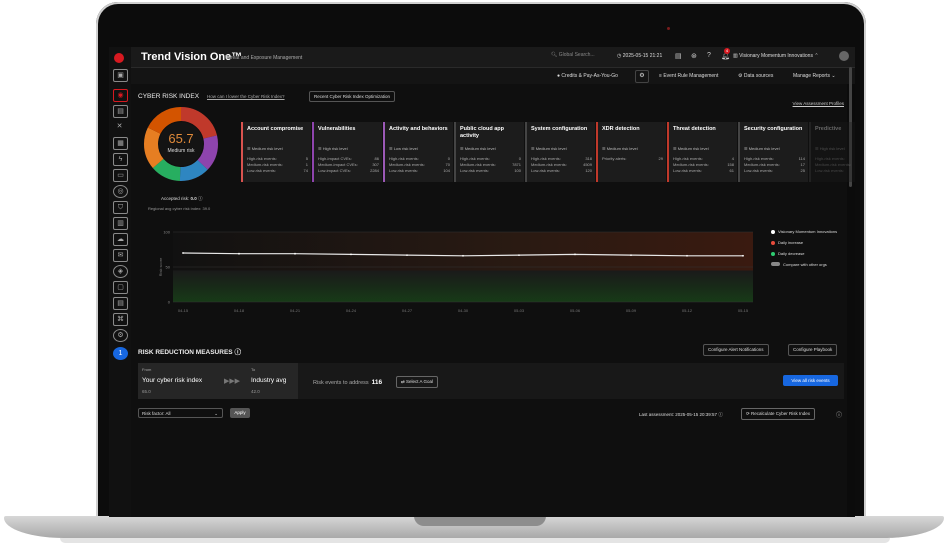  Describe the element at coordinates (182, 199) in the screenshot. I see `accepted-risk: Accepted risk: 0.0 ⓘ` at that location.